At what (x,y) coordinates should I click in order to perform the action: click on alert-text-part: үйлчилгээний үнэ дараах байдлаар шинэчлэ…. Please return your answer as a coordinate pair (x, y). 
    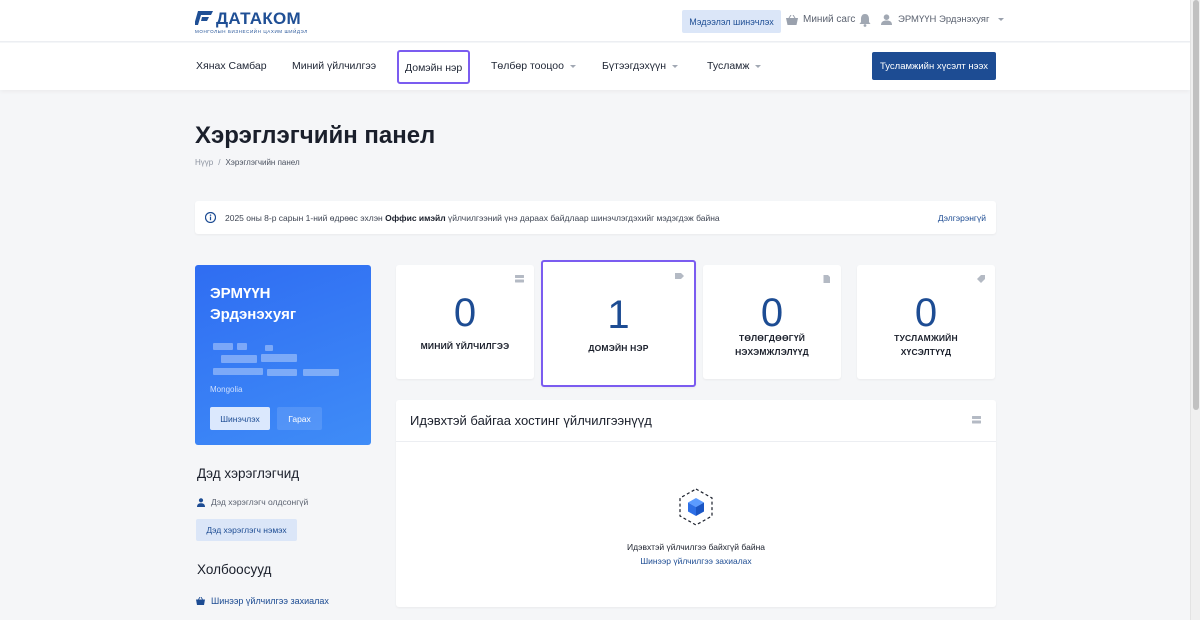
    Looking at the image, I should click on (582, 218).